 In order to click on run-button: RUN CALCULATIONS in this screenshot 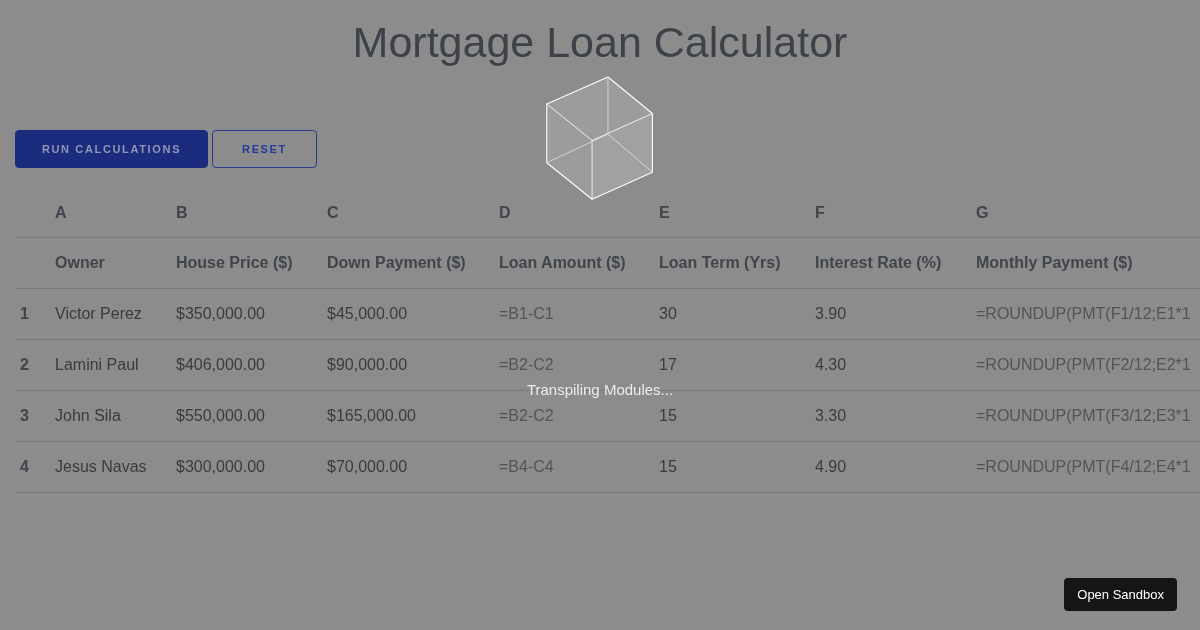, I will do `click(111, 149)`.